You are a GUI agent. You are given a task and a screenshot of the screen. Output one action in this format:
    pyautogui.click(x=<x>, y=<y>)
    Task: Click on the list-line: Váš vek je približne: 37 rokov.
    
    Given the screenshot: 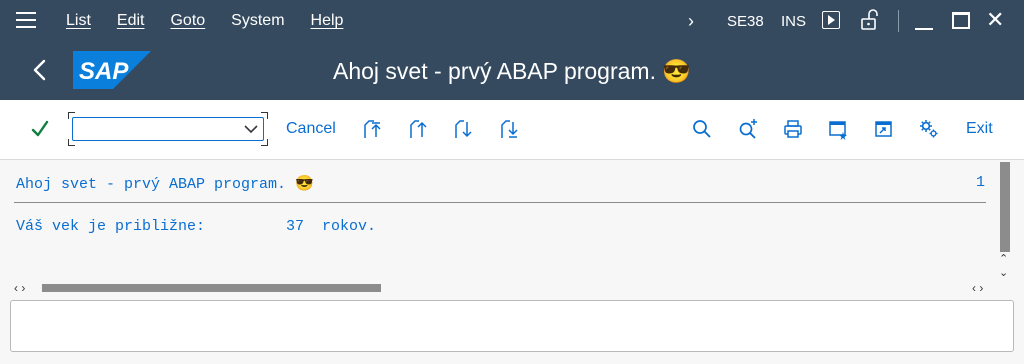 What is the action you would take?
    pyautogui.click(x=196, y=226)
    